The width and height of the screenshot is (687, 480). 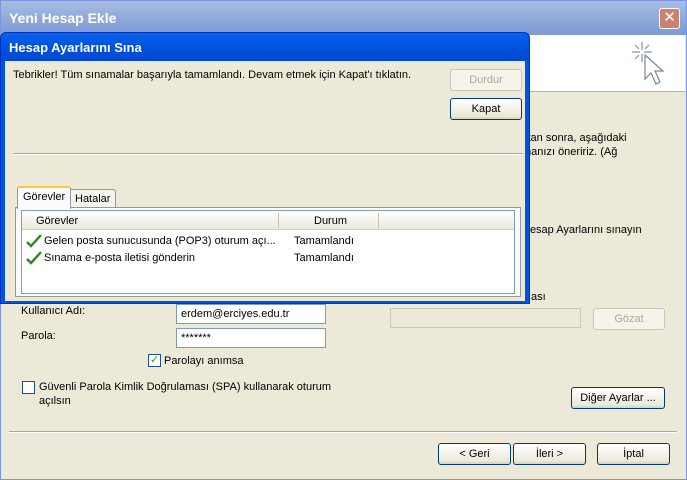 I want to click on column-header-tasks: Görevler, so click(x=57, y=221).